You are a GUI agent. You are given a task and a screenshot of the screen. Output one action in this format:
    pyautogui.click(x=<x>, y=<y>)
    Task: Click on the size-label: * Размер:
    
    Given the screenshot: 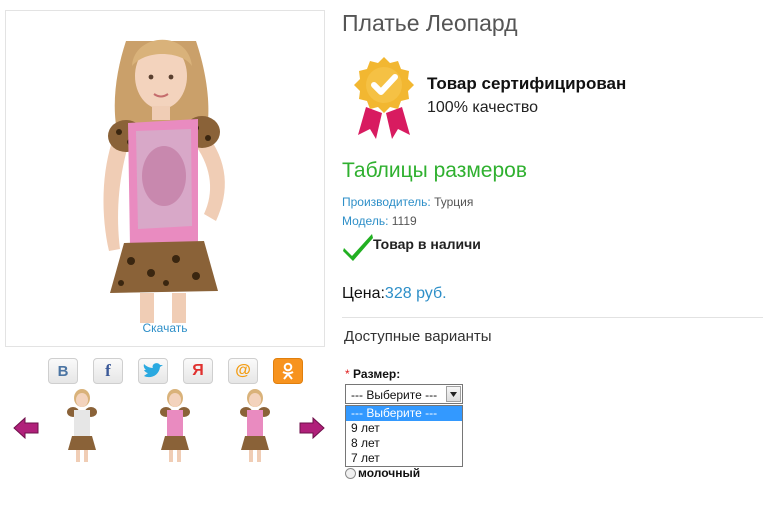 What is the action you would take?
    pyautogui.click(x=372, y=374)
    